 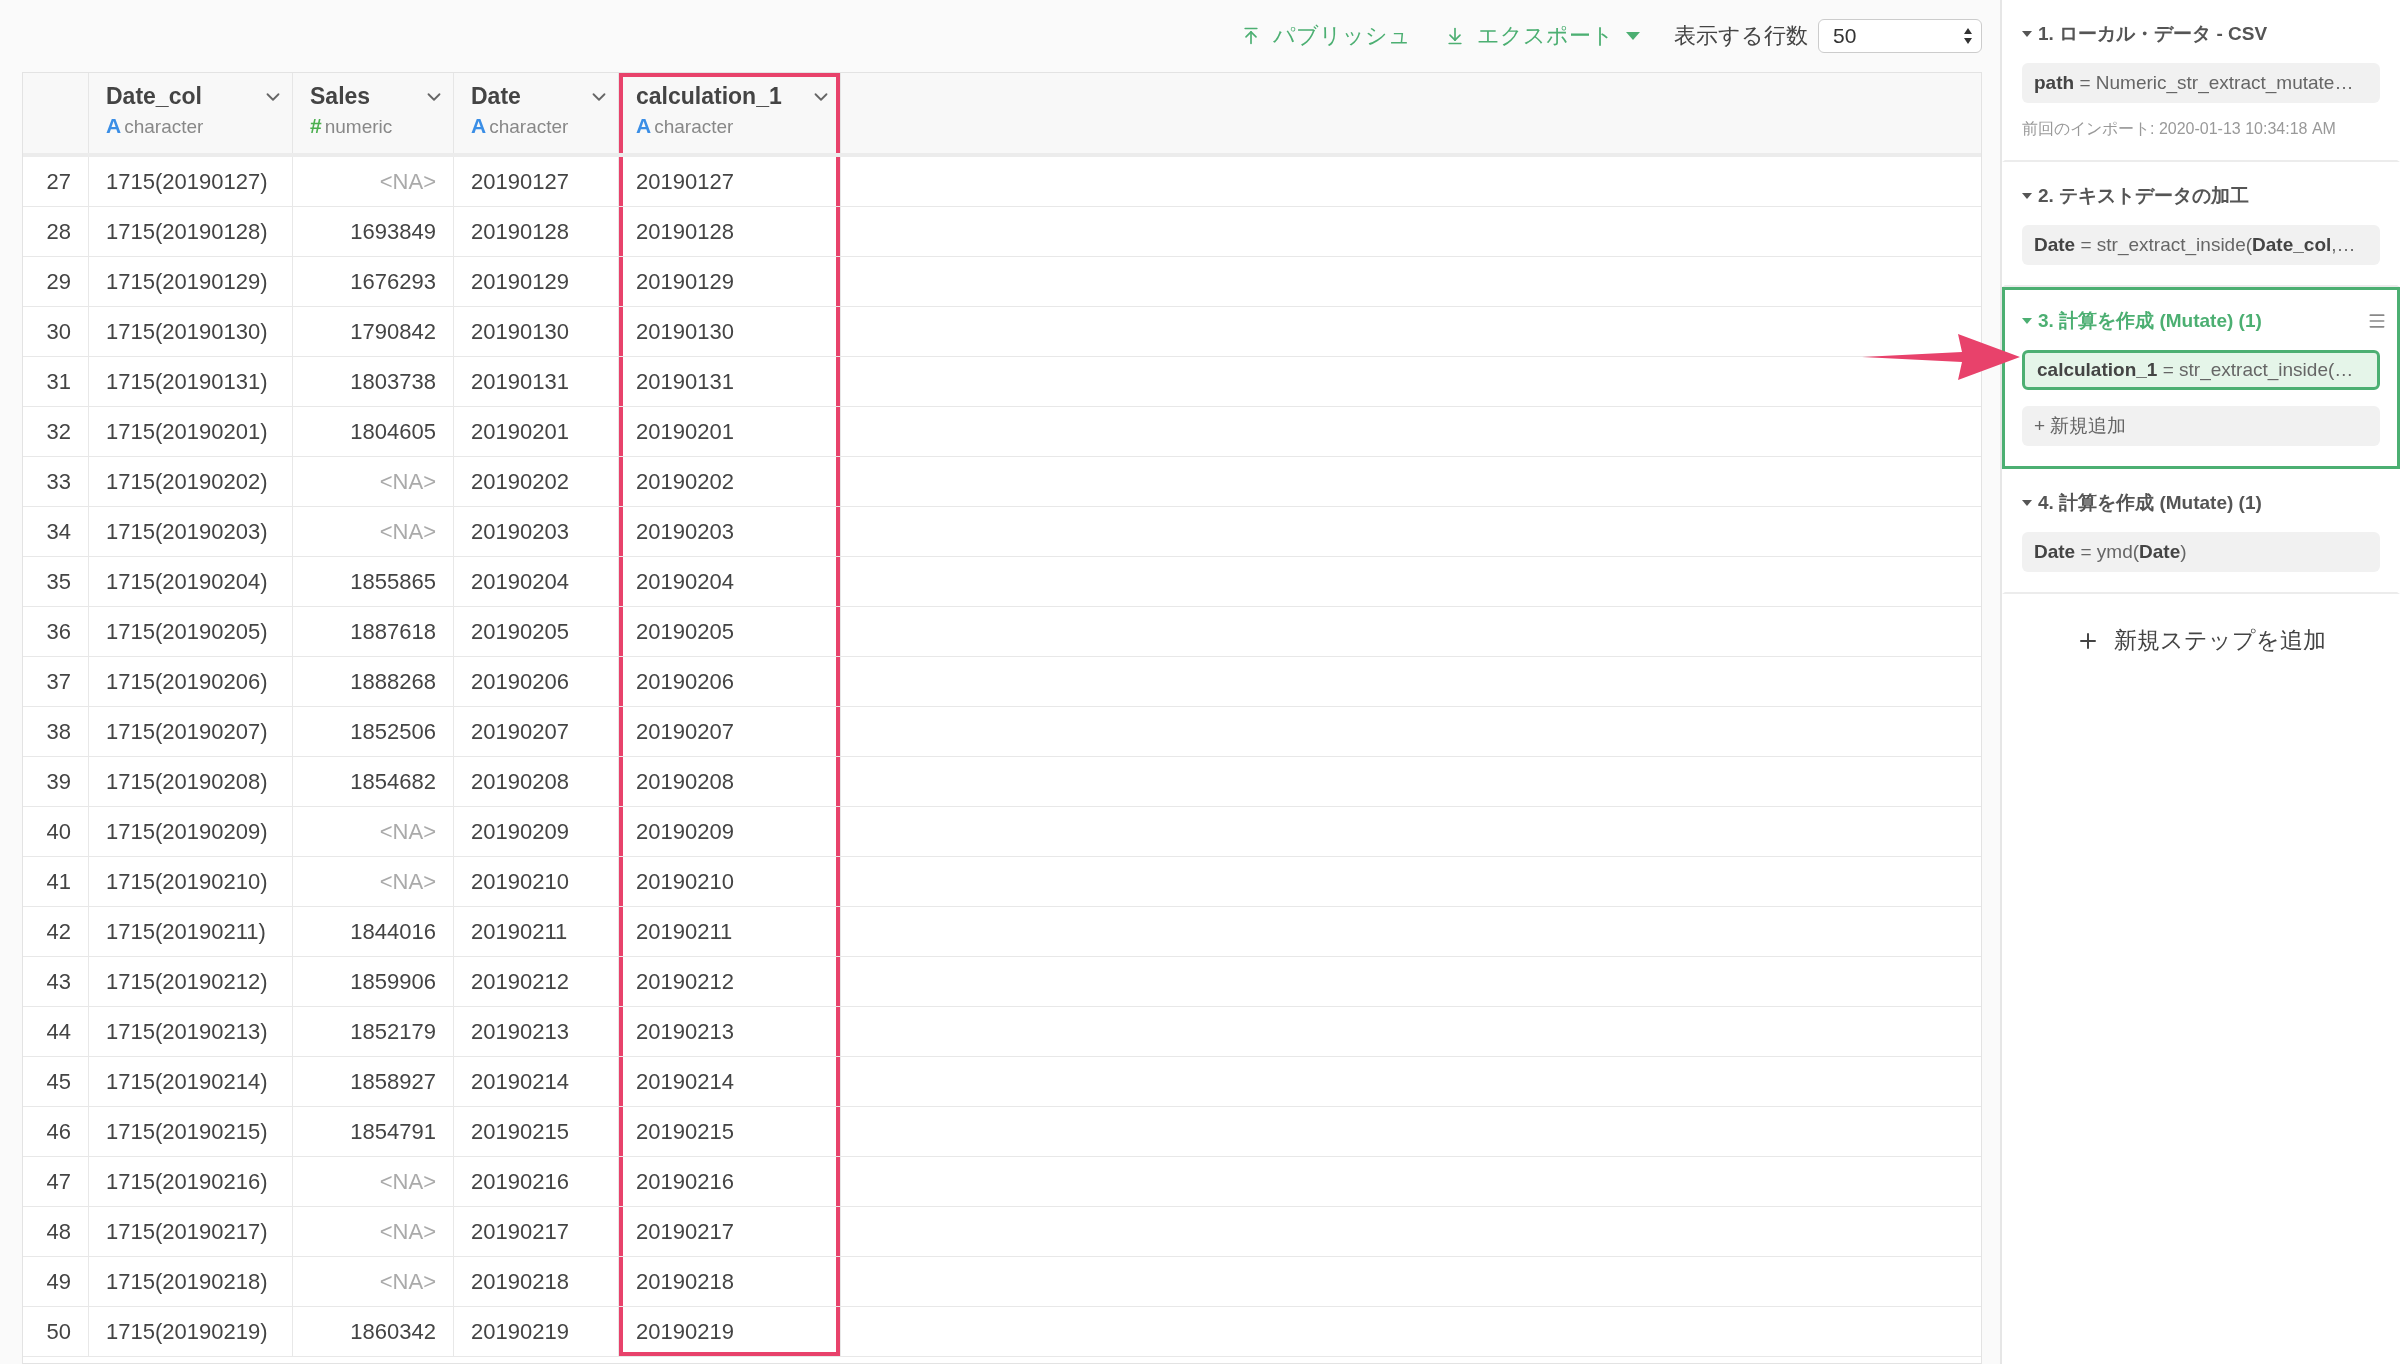 What do you see at coordinates (2377, 321) in the screenshot?
I see `menu-icon` at bounding box center [2377, 321].